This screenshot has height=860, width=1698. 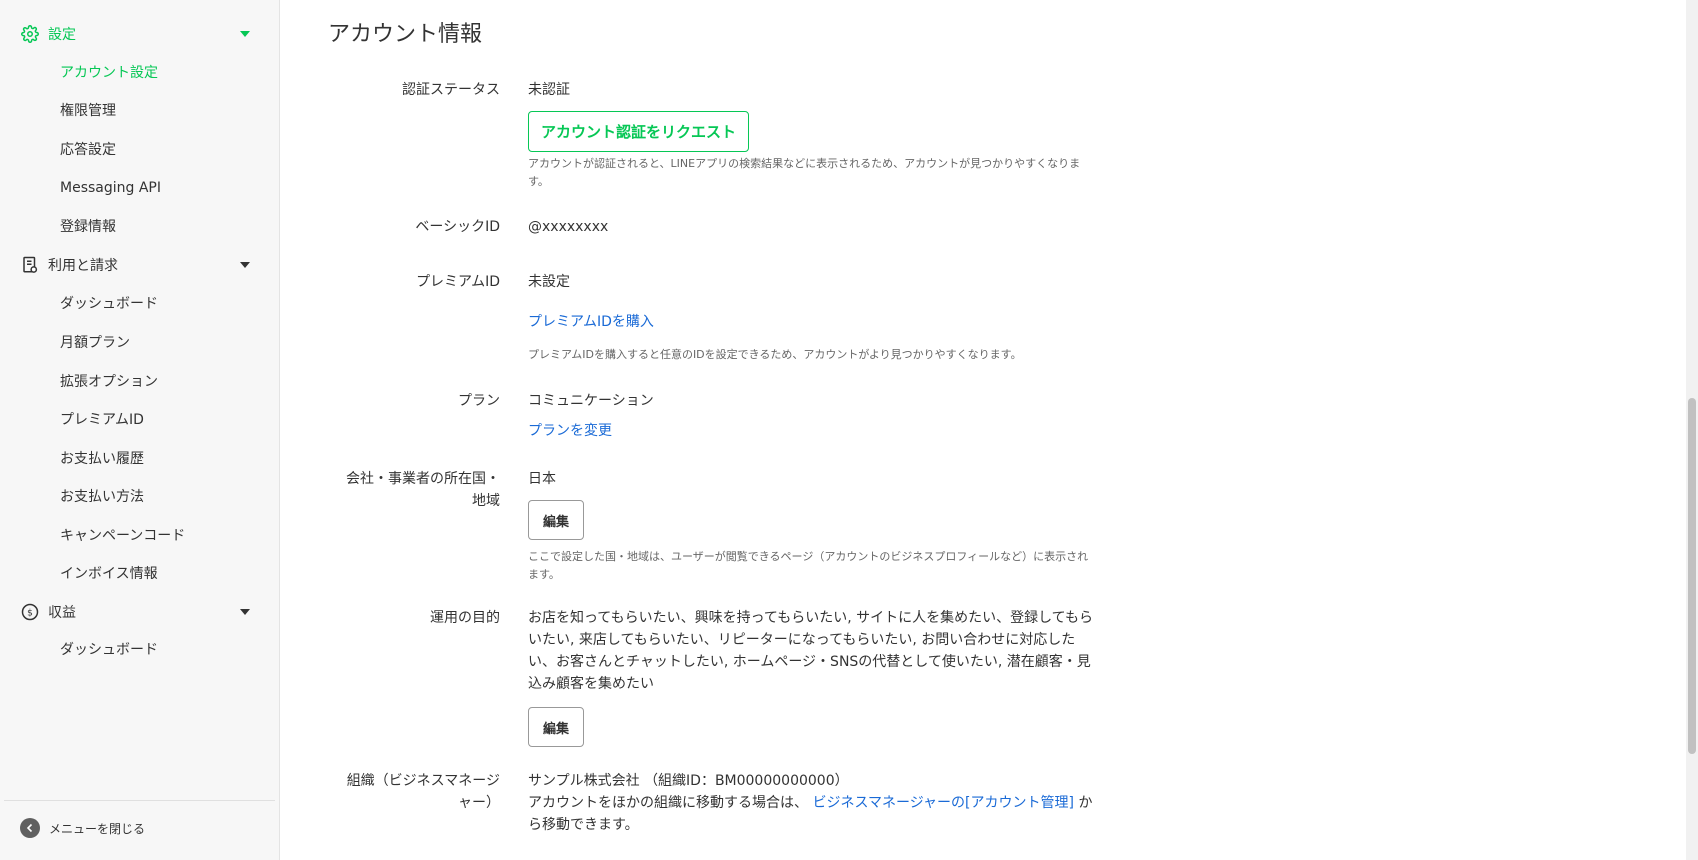 What do you see at coordinates (1692, 576) in the screenshot?
I see `scrollbar-thumb` at bounding box center [1692, 576].